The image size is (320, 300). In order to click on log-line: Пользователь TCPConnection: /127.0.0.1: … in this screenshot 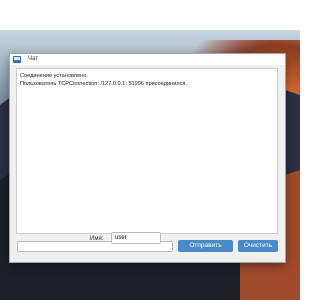, I will do `click(104, 84)`.